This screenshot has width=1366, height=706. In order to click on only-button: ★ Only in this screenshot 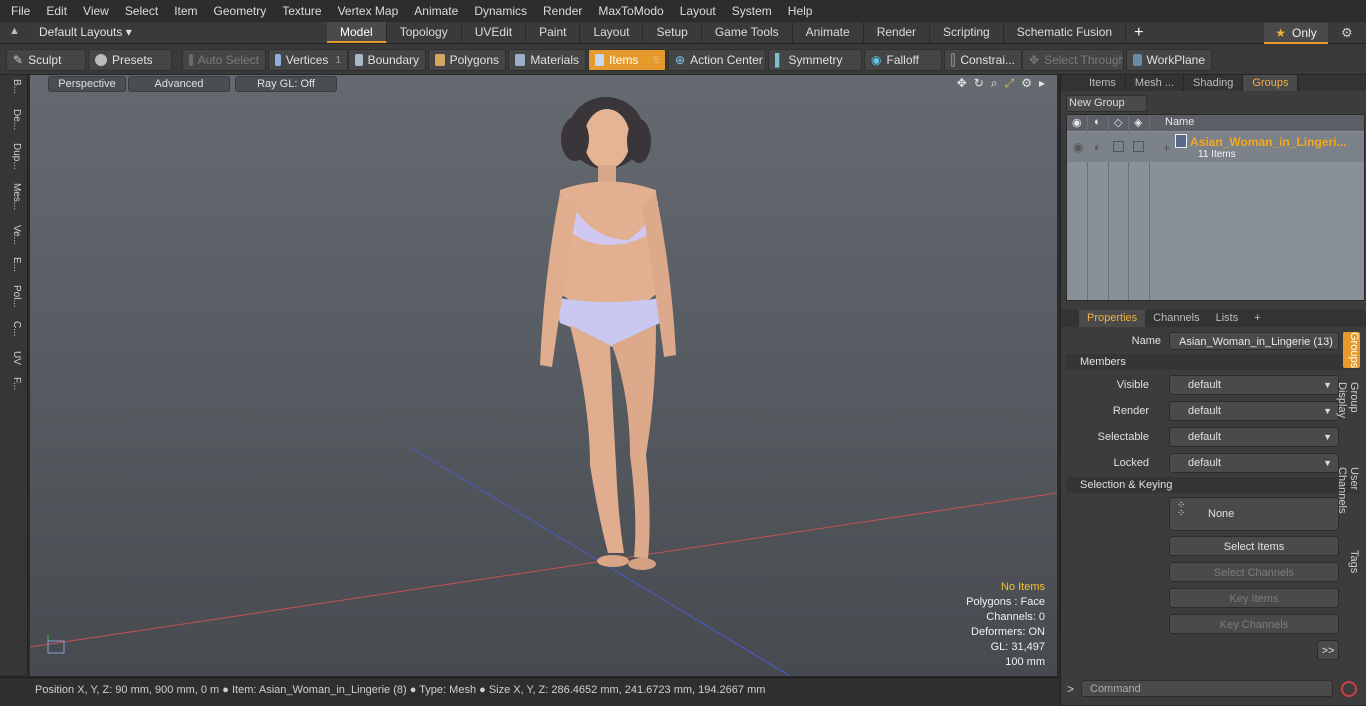, I will do `click(1296, 33)`.